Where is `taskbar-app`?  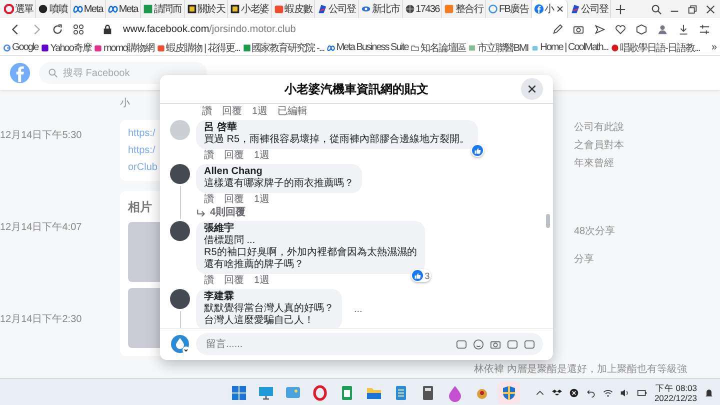 taskbar-app is located at coordinates (509, 393).